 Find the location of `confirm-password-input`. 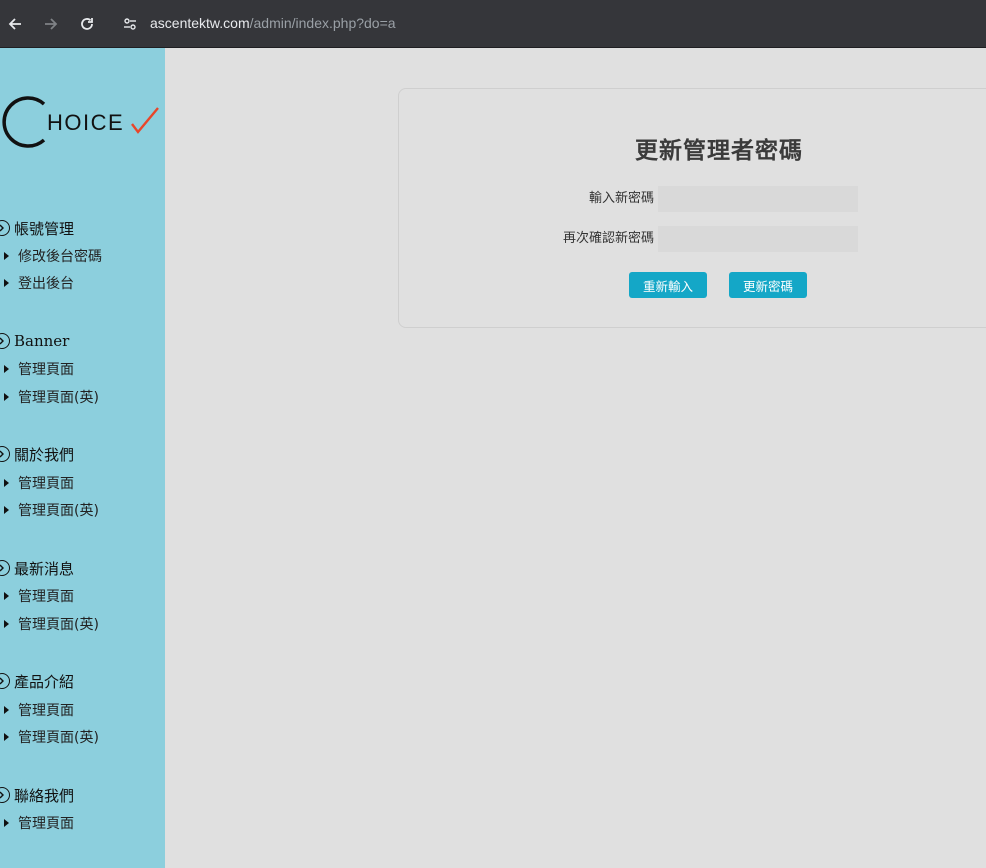

confirm-password-input is located at coordinates (758, 239).